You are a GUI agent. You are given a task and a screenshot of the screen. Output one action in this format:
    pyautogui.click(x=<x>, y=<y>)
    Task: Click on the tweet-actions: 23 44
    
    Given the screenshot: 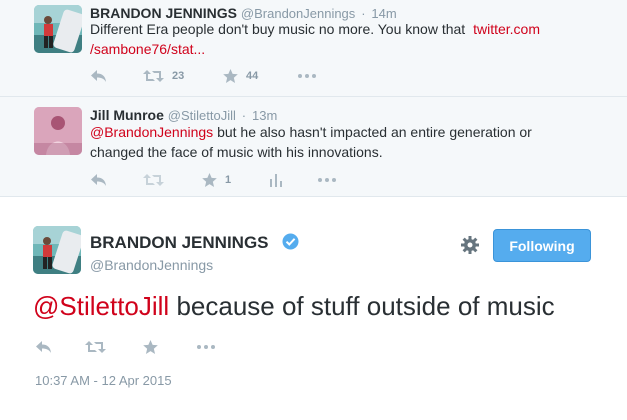 What is the action you would take?
    pyautogui.click(x=210, y=76)
    